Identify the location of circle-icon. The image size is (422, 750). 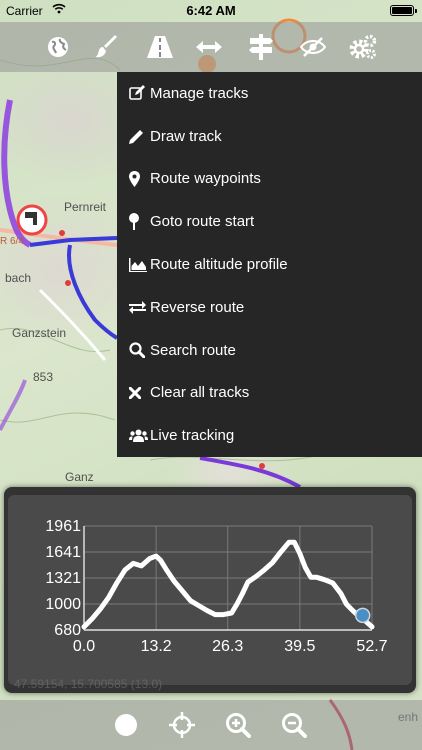
(126, 725).